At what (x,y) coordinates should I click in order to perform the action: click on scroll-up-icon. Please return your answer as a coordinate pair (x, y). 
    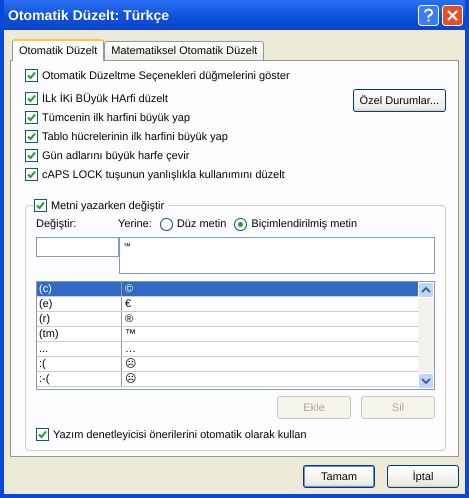
    Looking at the image, I should click on (426, 290).